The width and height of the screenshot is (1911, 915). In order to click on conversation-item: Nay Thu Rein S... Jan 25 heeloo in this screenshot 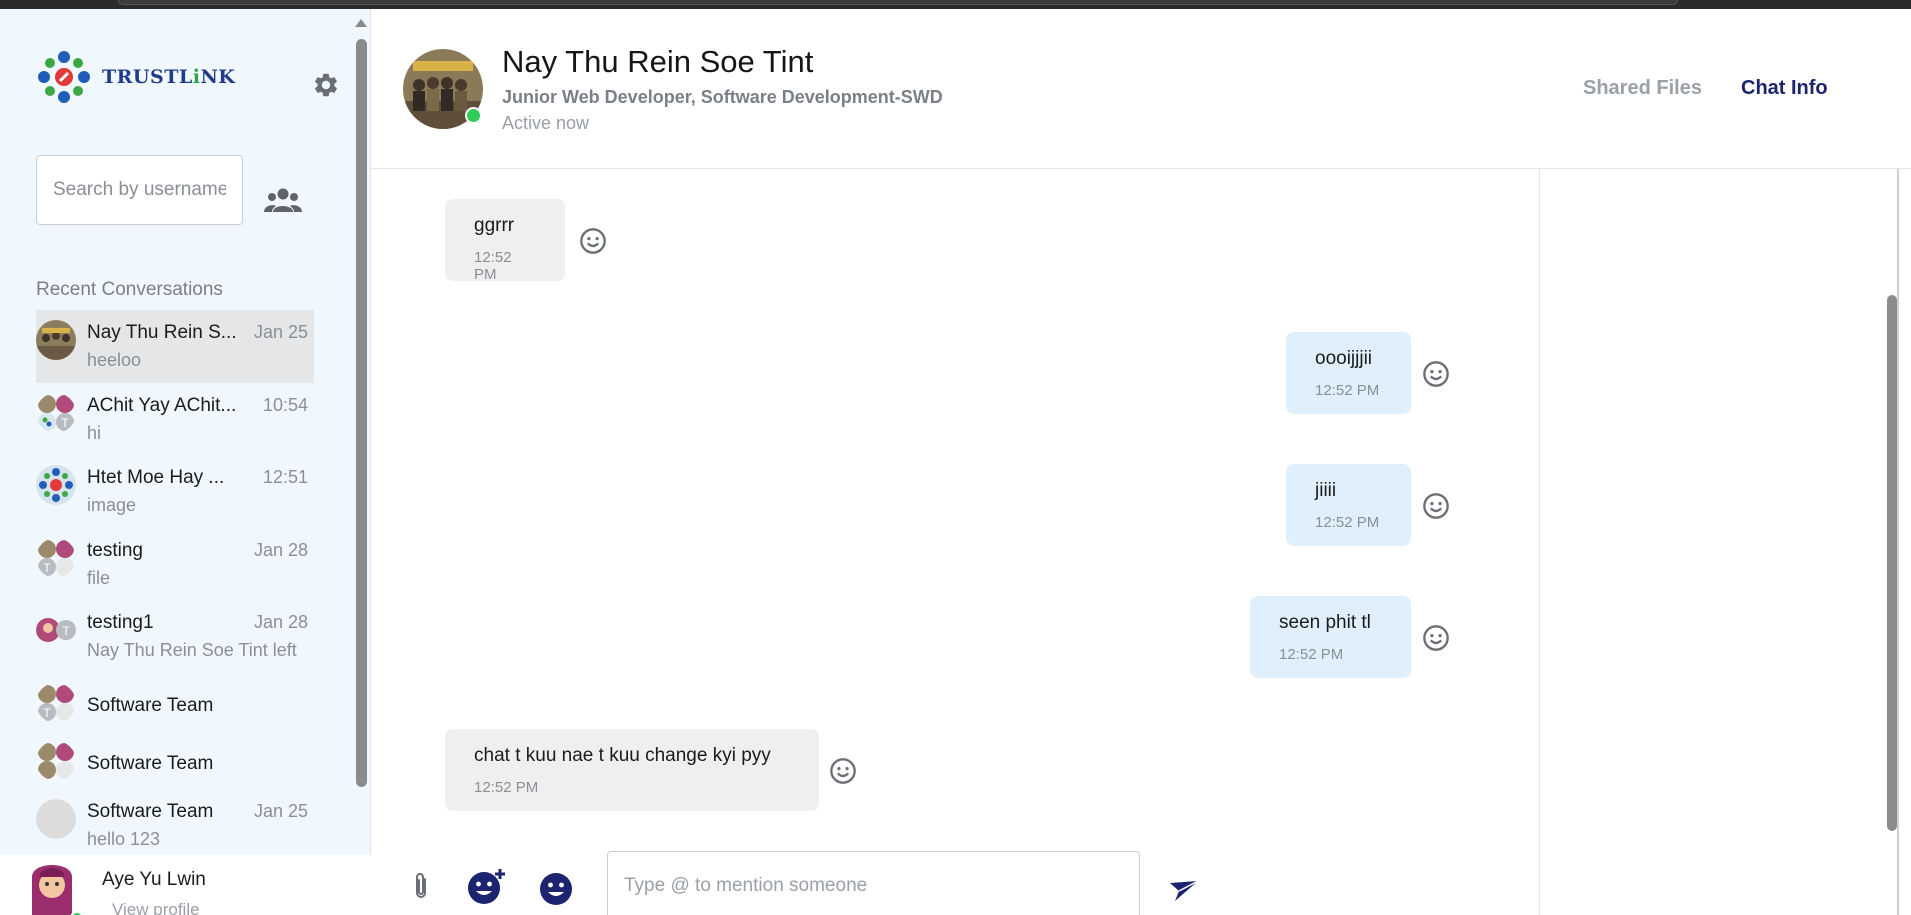, I will do `click(175, 346)`.